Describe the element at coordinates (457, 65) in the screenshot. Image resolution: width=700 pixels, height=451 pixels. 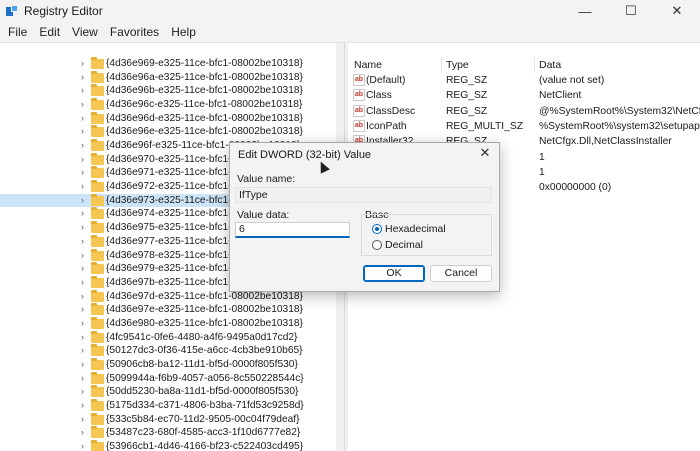
I see `column-header-type: Type` at that location.